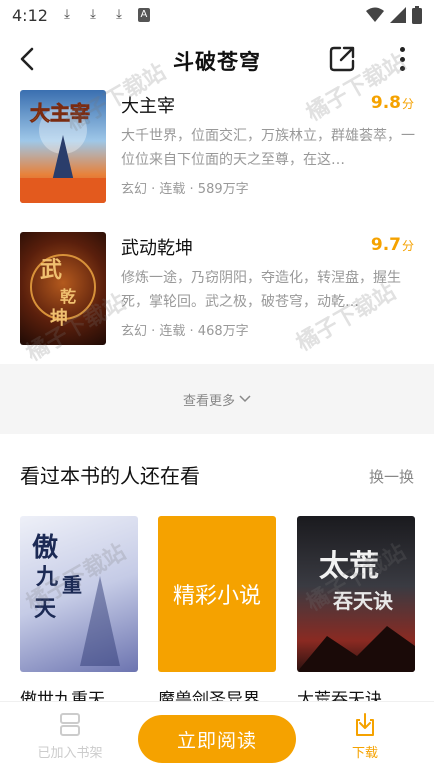 The width and height of the screenshot is (434, 773). I want to click on book-cover-art: 武 乾 坤, so click(63, 291).